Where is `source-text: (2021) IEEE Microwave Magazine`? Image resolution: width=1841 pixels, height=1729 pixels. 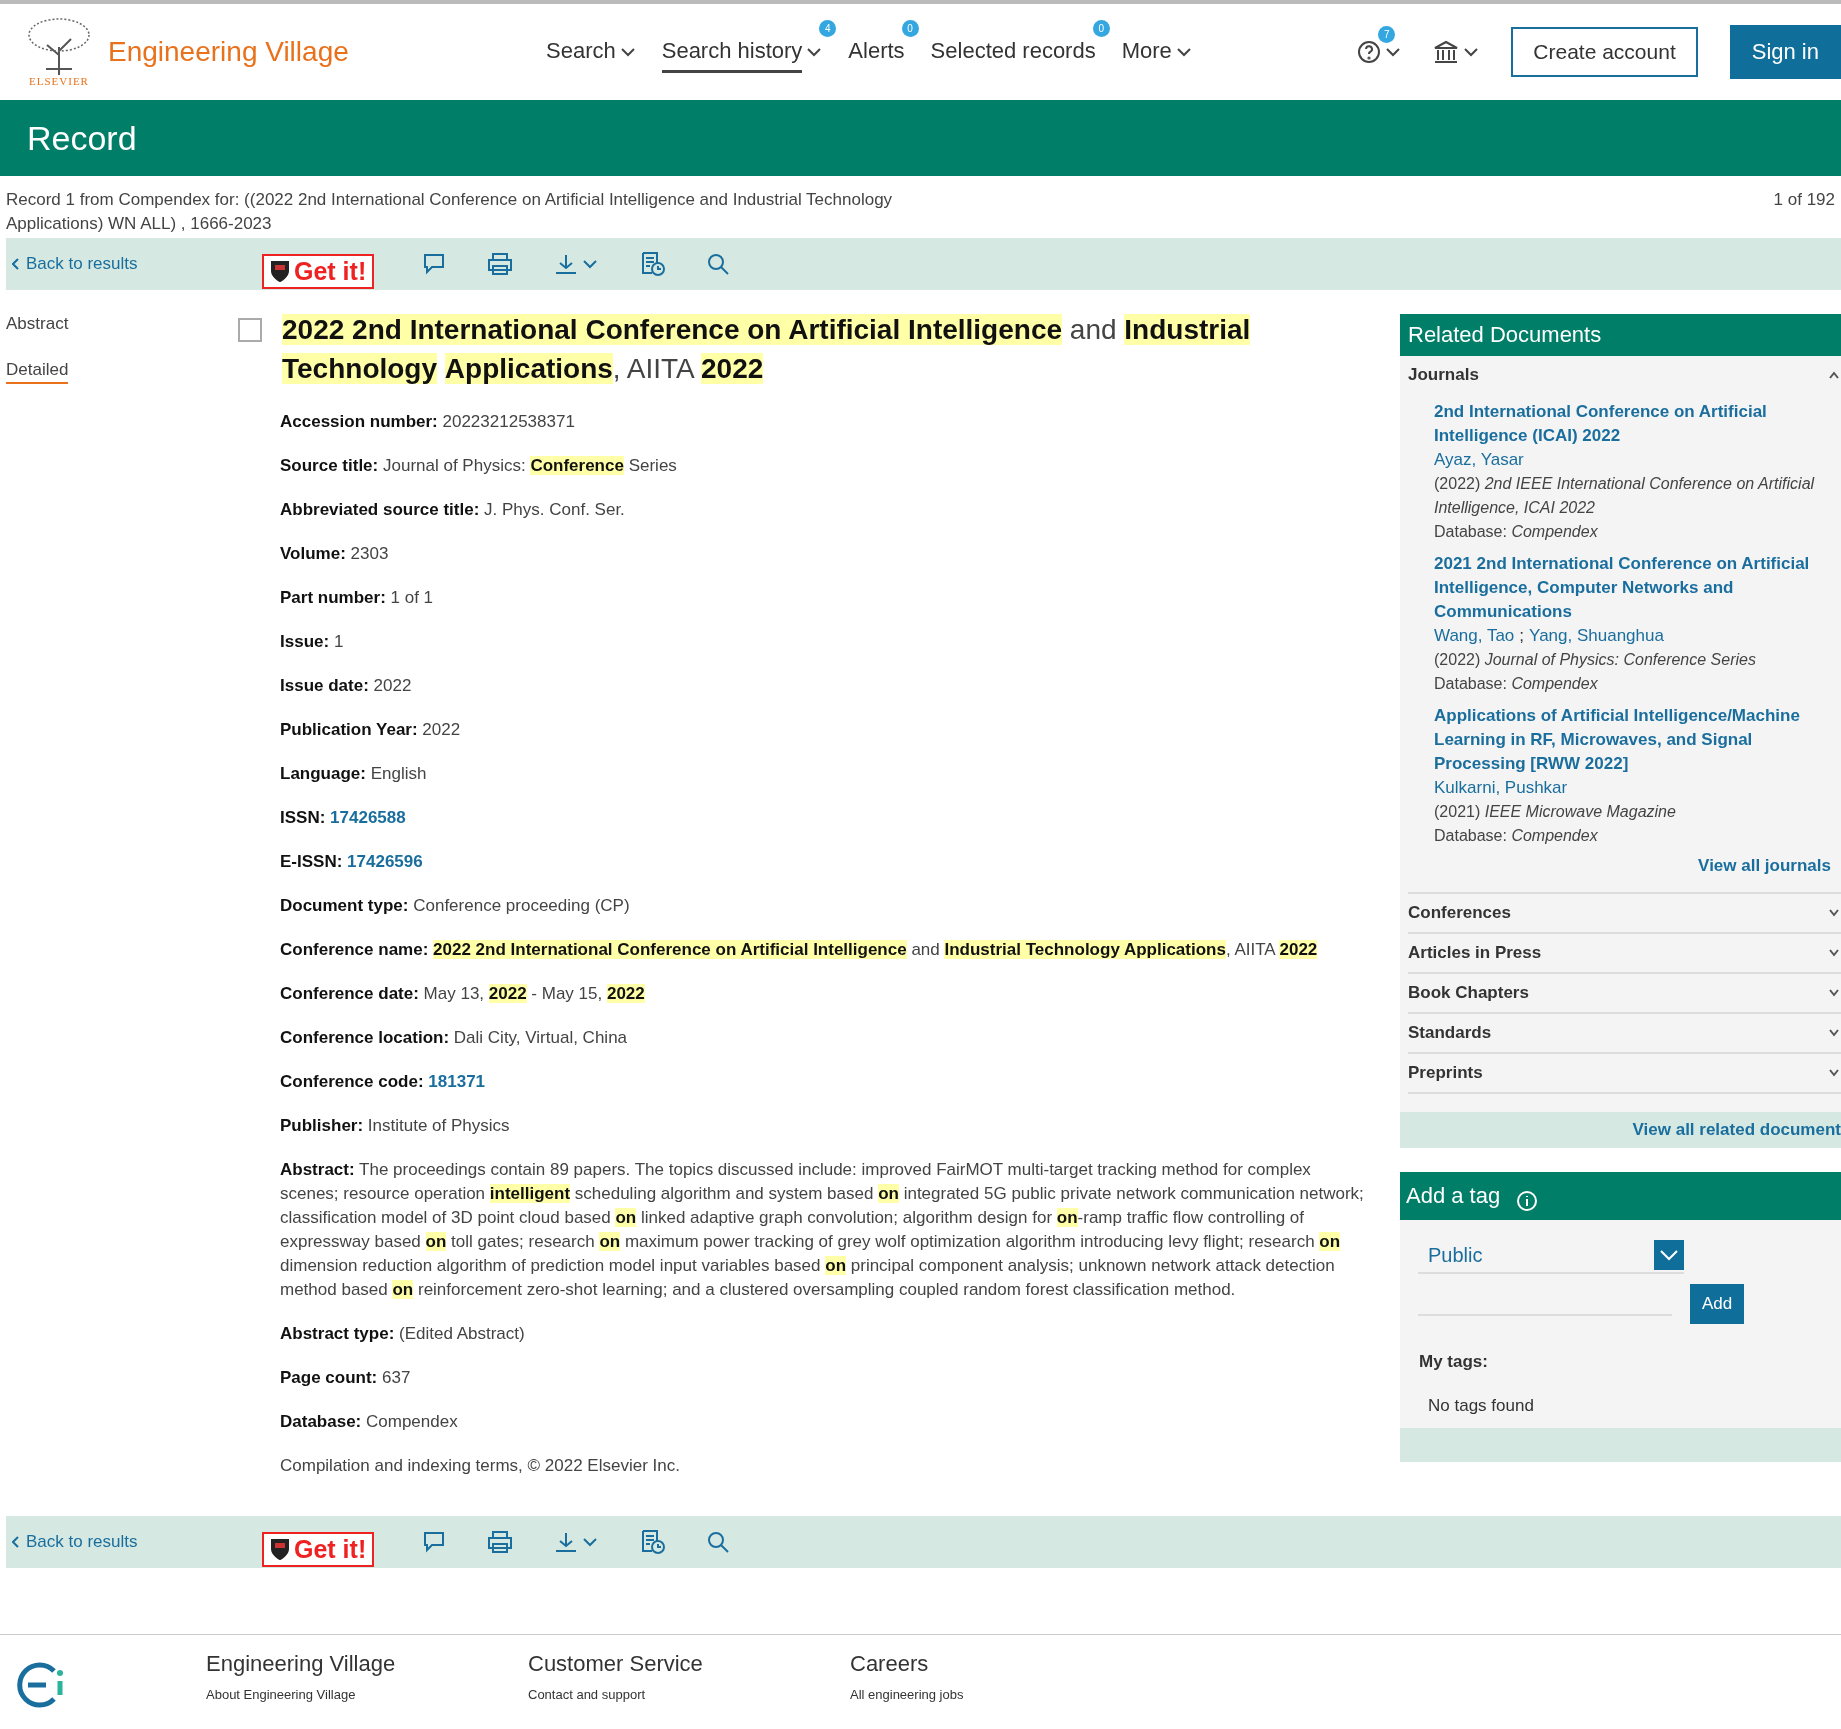 source-text: (2021) IEEE Microwave Magazine is located at coordinates (1555, 812).